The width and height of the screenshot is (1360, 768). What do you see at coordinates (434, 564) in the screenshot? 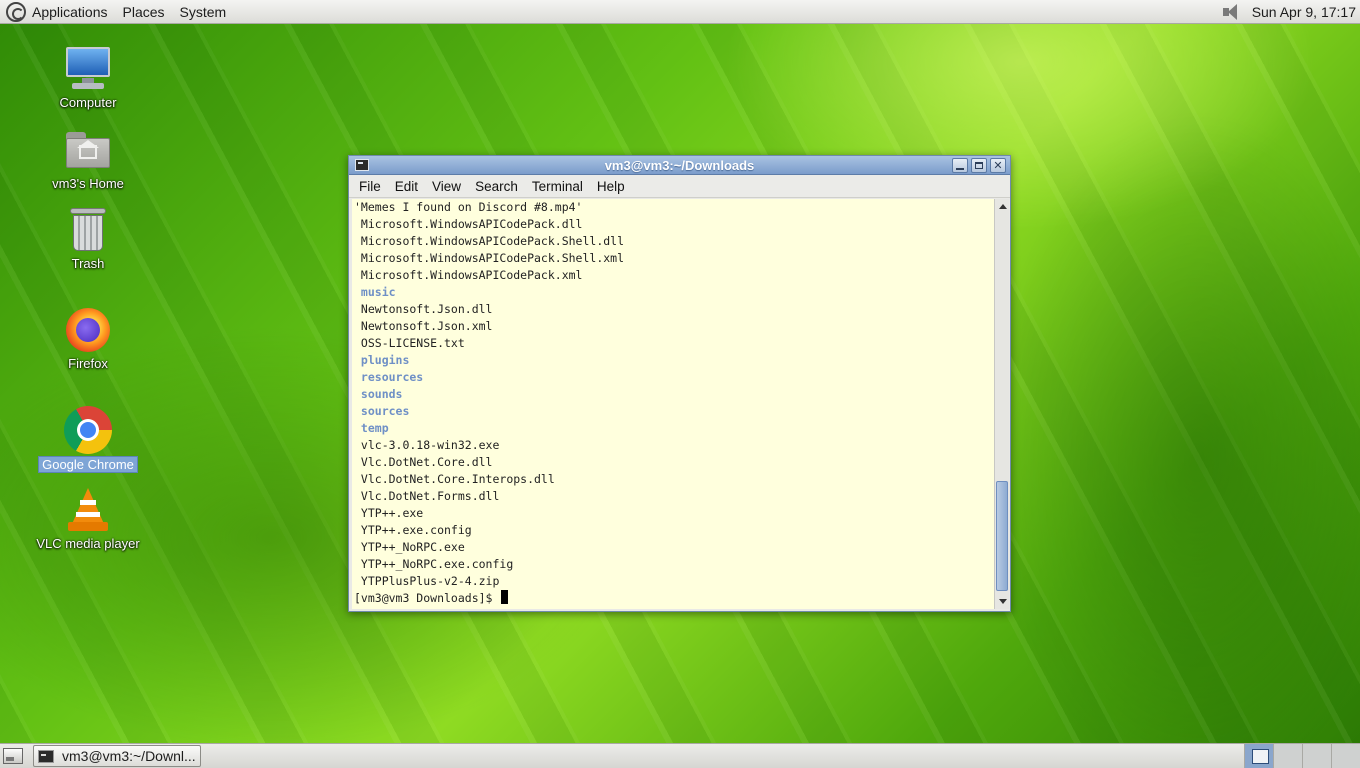
I see `terminal-line-file: YTP++_NoRPC.exe.config` at bounding box center [434, 564].